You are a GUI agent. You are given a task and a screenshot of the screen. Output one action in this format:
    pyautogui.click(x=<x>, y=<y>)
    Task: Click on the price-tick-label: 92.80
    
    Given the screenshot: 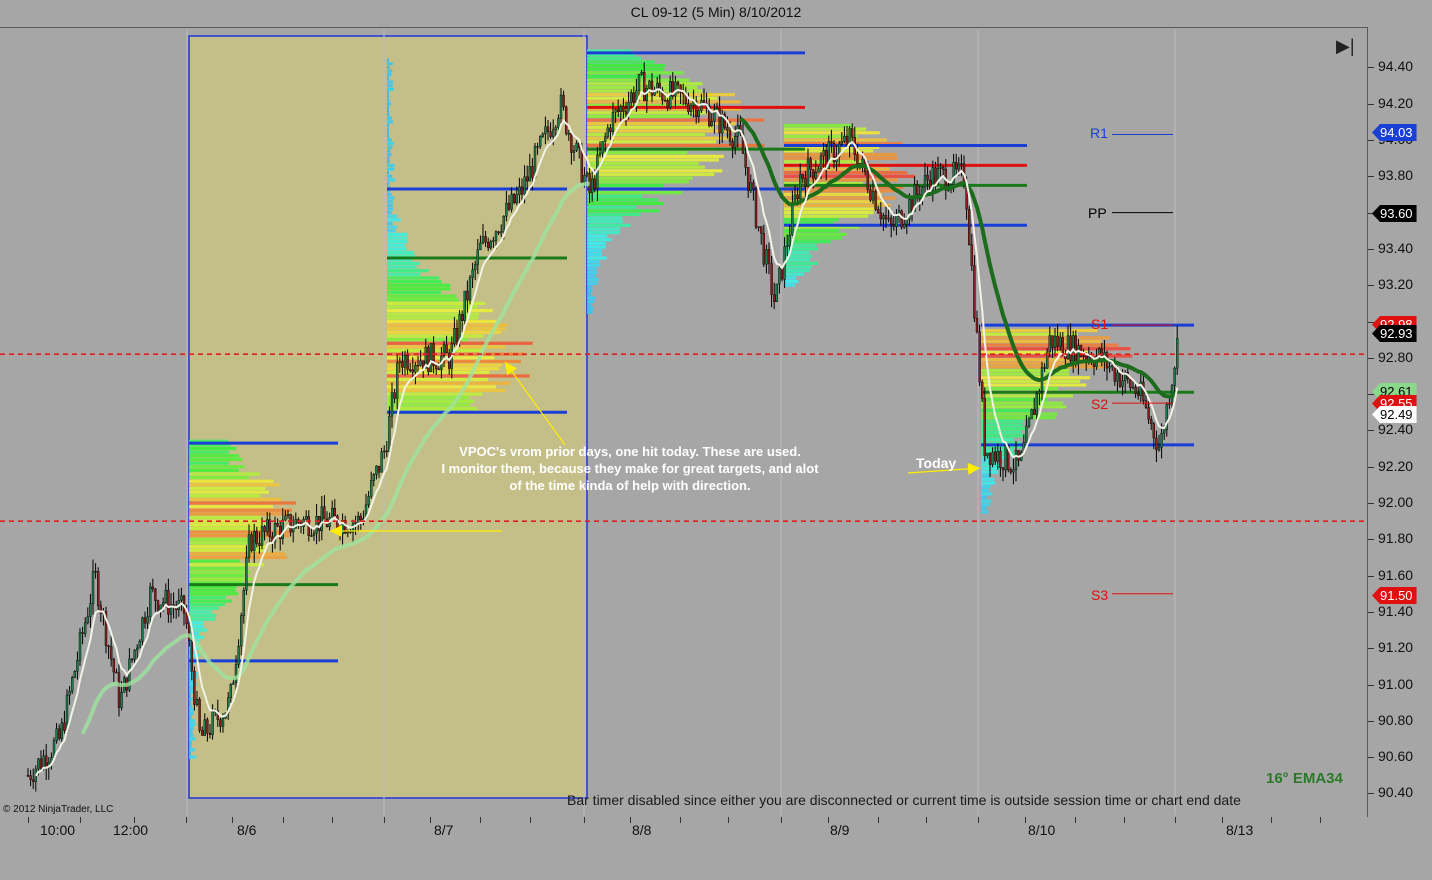 What is the action you would take?
    pyautogui.click(x=1396, y=356)
    